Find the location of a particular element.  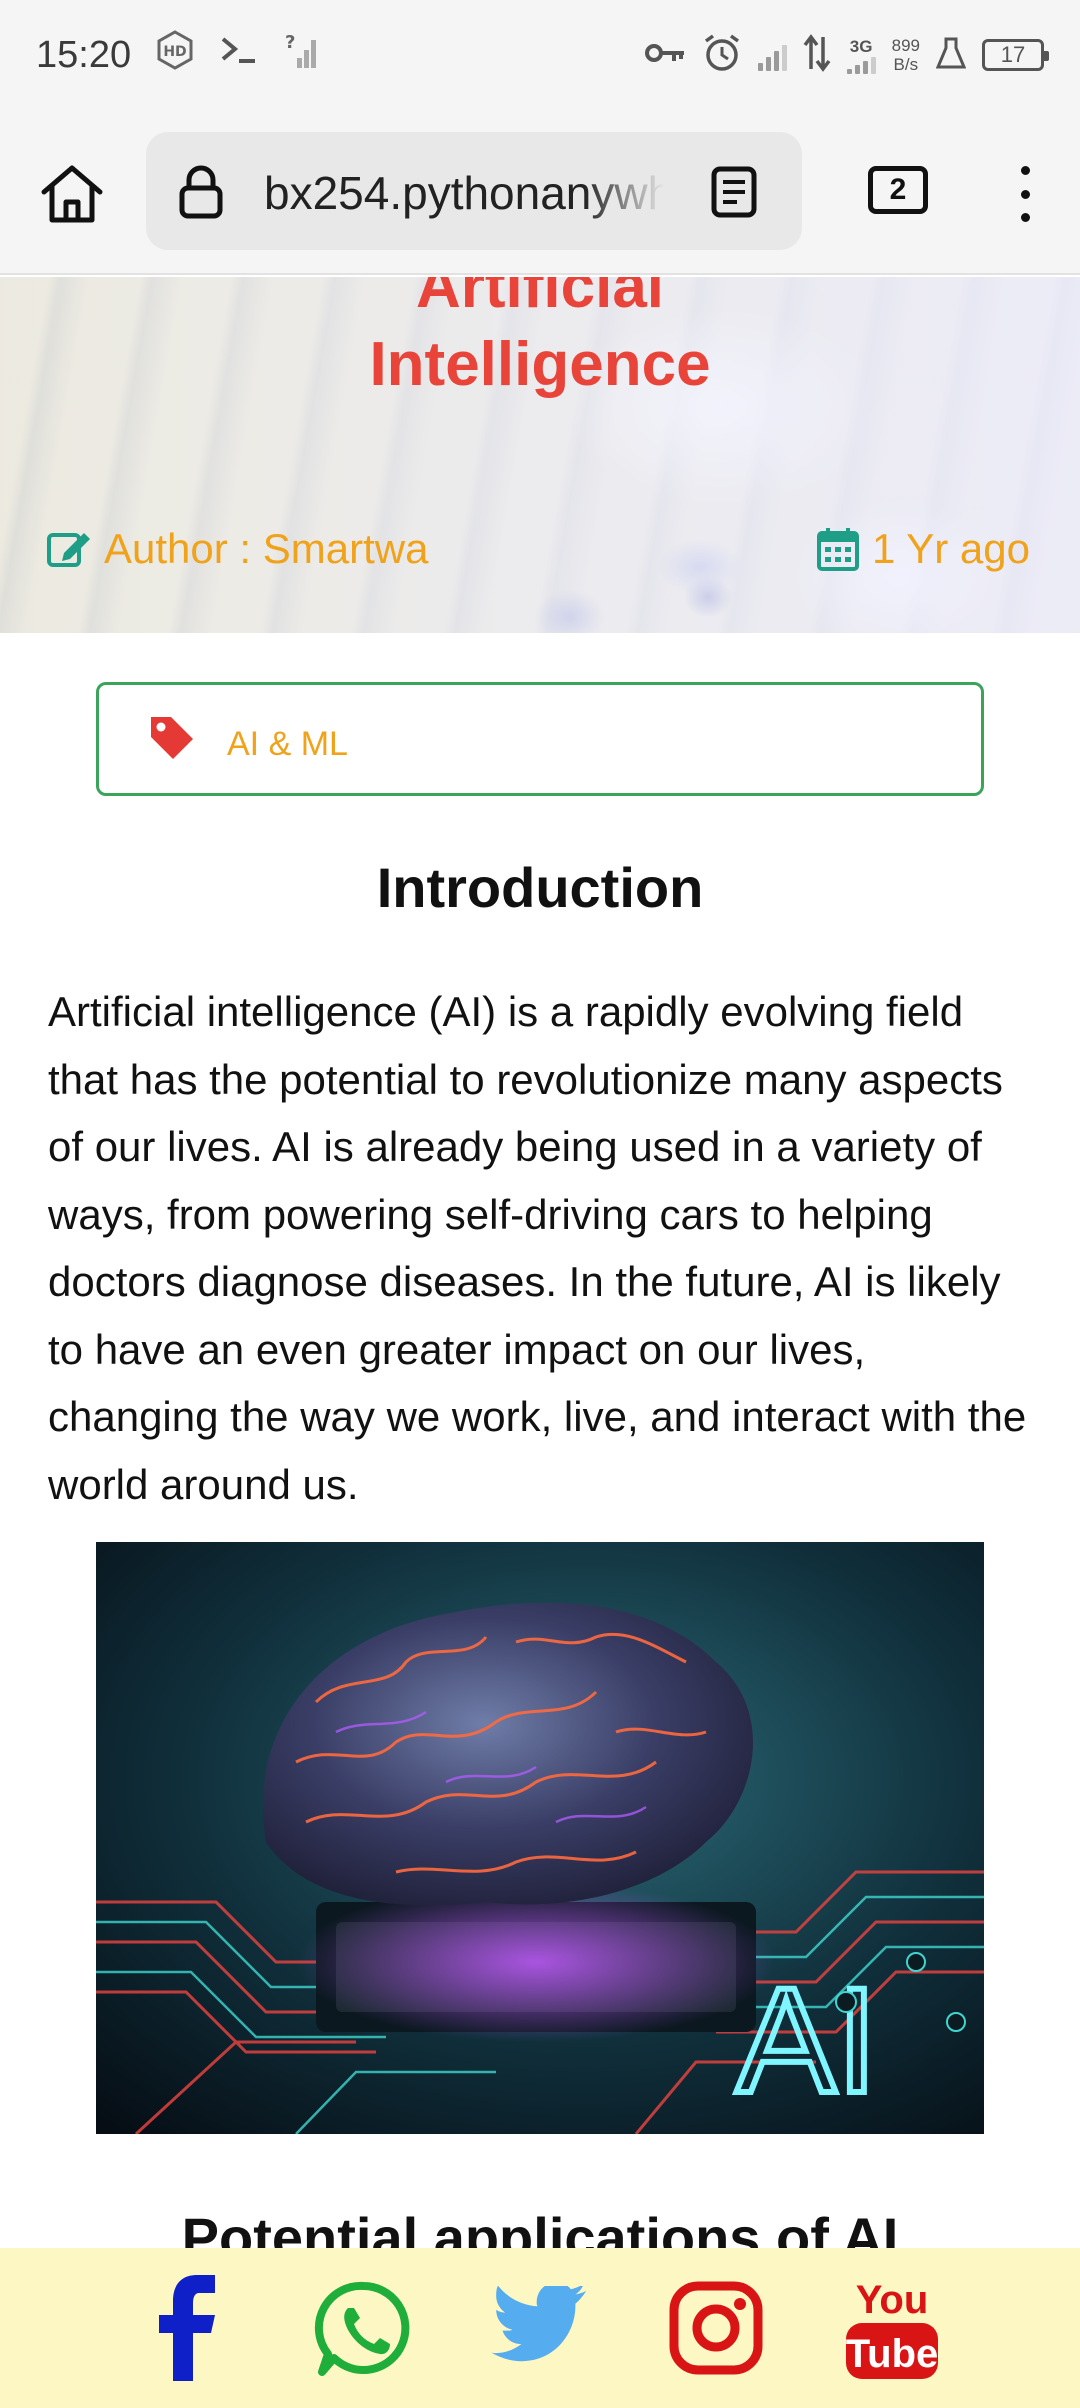

network-type-indicator: 3G is located at coordinates (861, 55).